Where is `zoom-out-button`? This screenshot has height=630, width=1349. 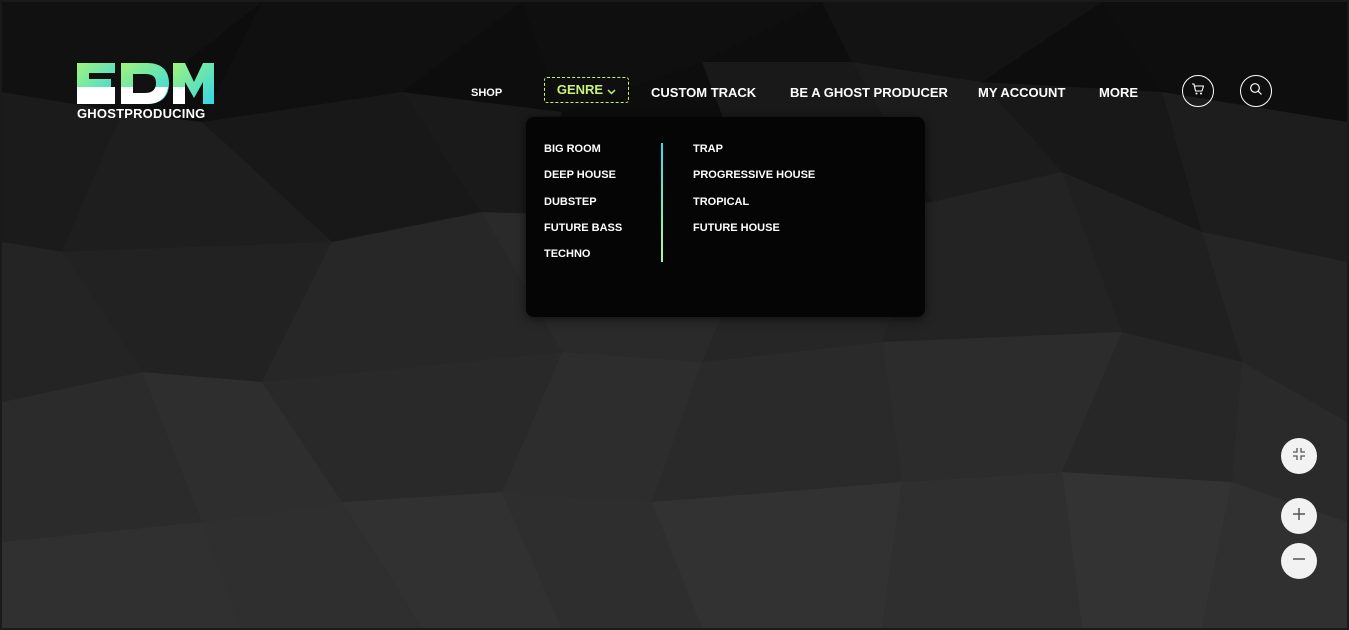 zoom-out-button is located at coordinates (1299, 561).